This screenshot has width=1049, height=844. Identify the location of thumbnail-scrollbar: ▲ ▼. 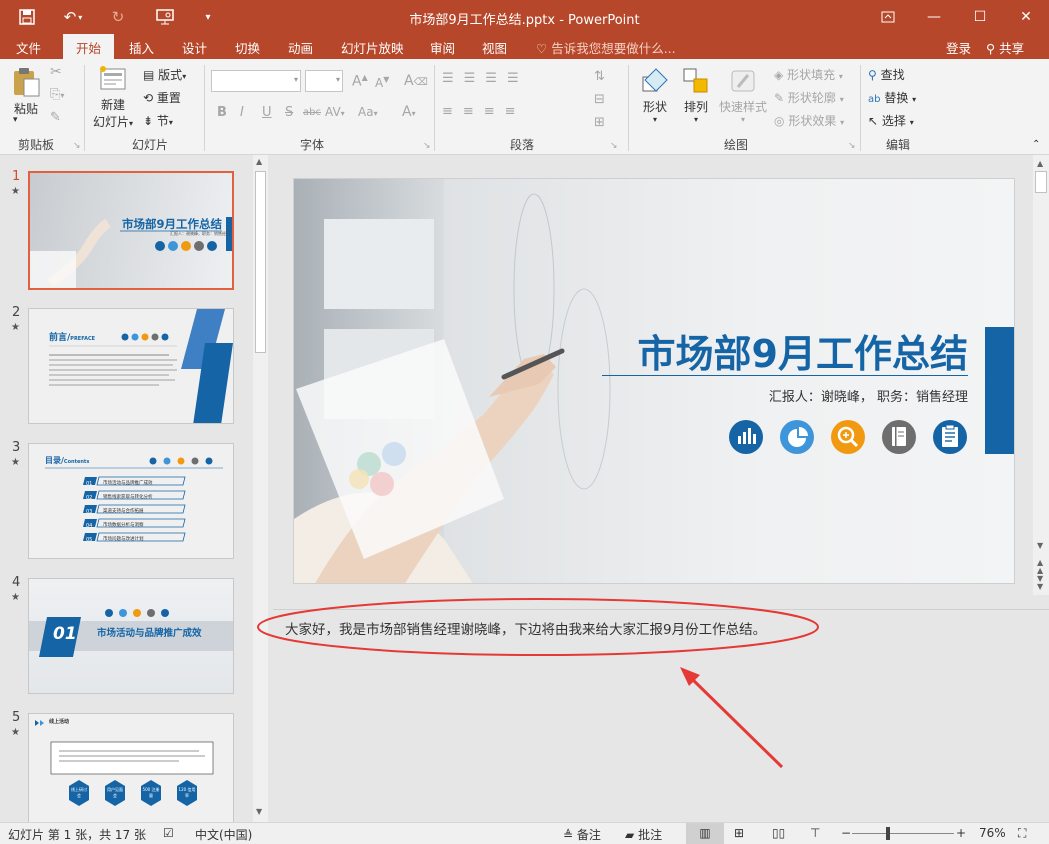
(260, 488).